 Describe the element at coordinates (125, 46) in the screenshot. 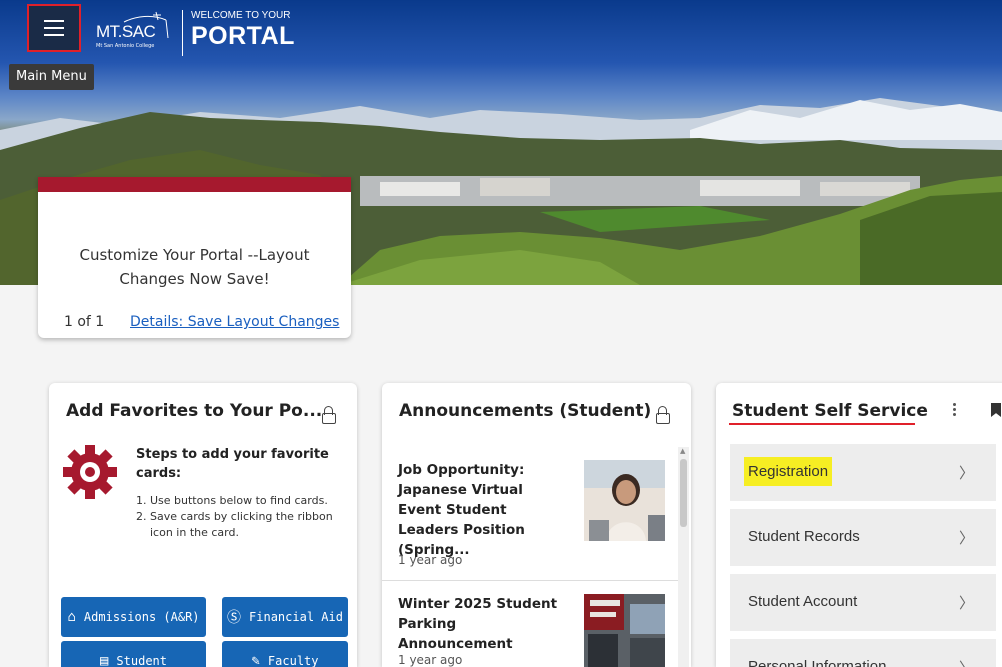

I see `logo-subtitle: Mt San Antonio College` at that location.